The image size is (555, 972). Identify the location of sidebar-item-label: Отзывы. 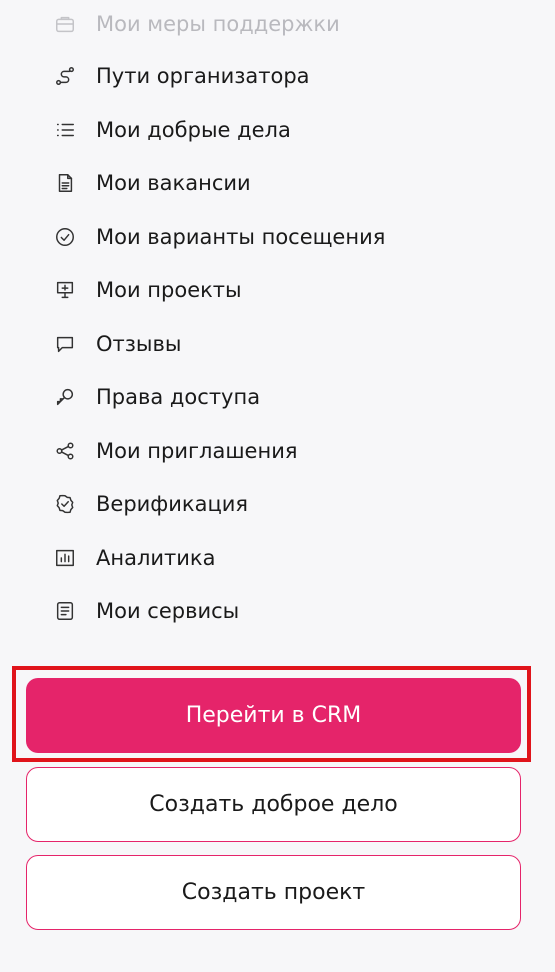
(139, 344).